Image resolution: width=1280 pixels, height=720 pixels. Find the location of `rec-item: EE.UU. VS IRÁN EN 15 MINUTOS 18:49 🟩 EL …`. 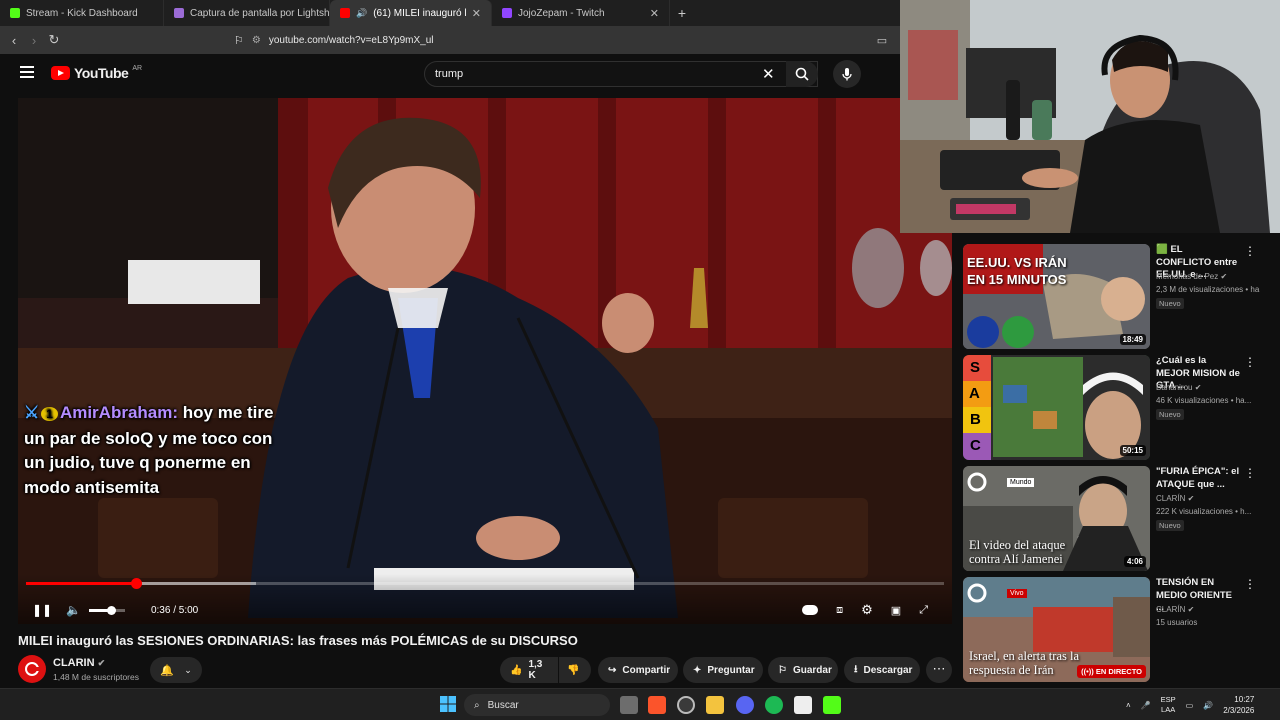

rec-item: EE.UU. VS IRÁN EN 15 MINUTOS 18:49 🟩 EL … is located at coordinates (1118, 297).